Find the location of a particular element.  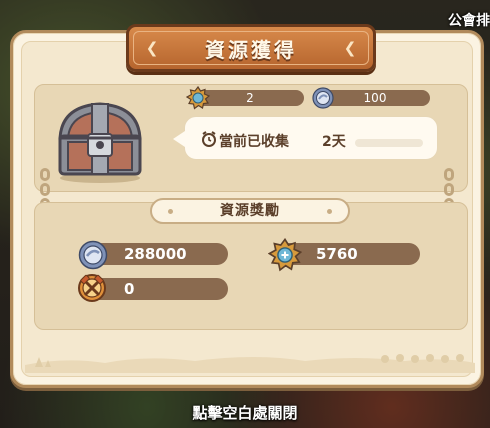

title-banner: ❮ 資源獲得 ❮ is located at coordinates (251, 48).